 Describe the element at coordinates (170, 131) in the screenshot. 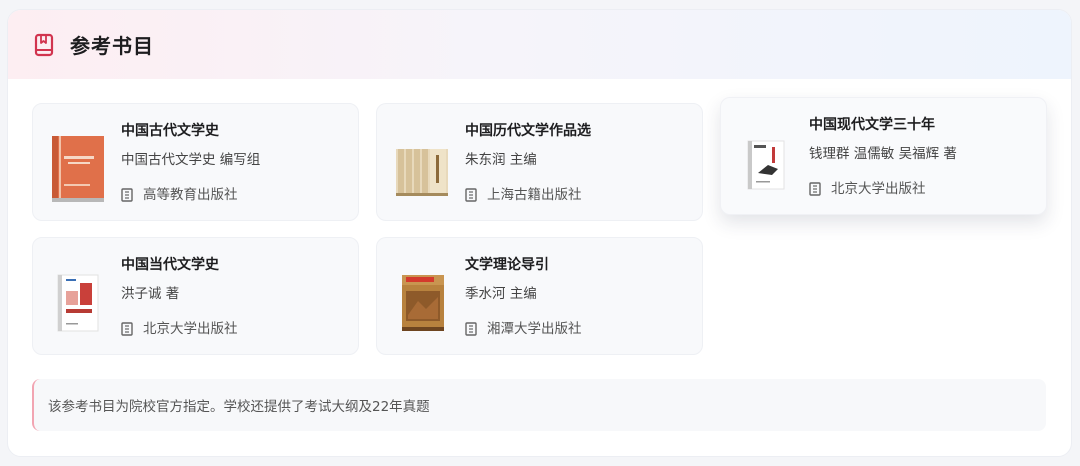

I see `book-title: 中国古代文学史` at that location.